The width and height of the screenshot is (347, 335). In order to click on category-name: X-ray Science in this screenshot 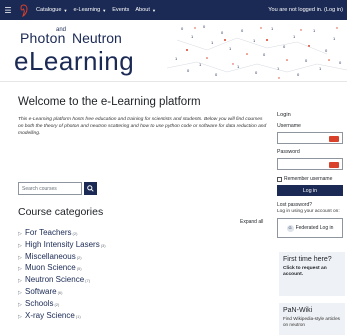, I will do `click(50, 315)`.